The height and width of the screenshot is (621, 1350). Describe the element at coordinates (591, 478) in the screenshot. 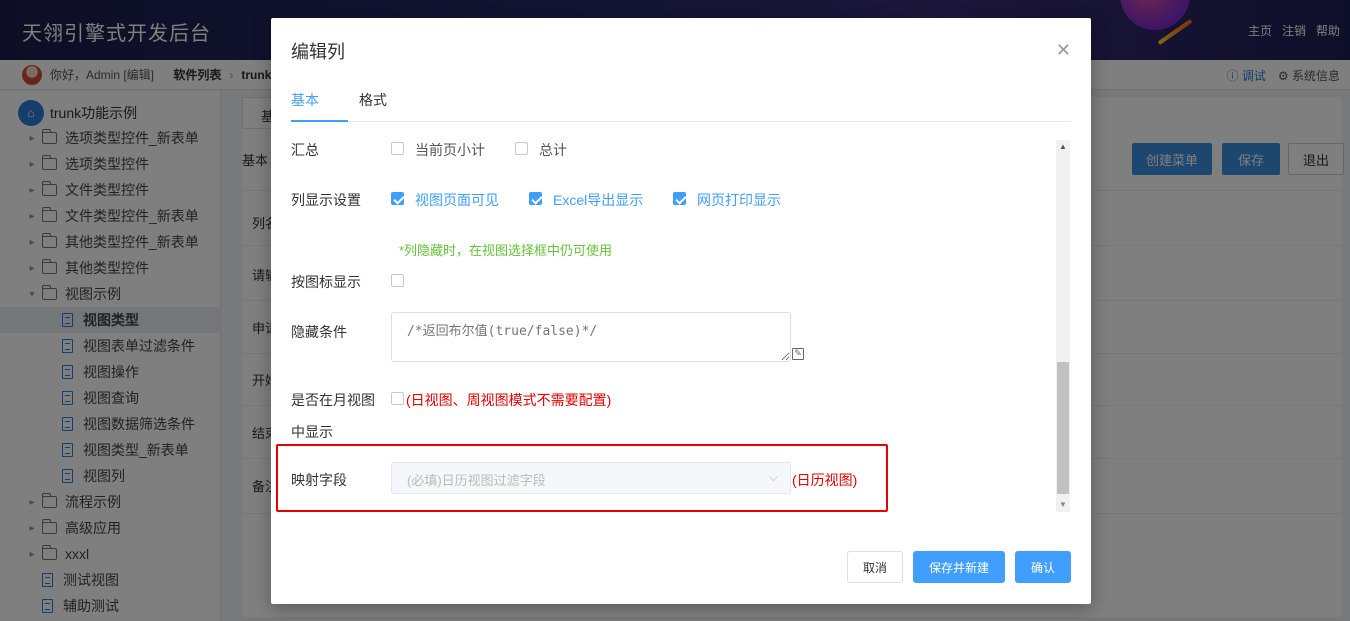

I see `map-field-select: (必填)日历视图过滤字段 ⌵` at that location.